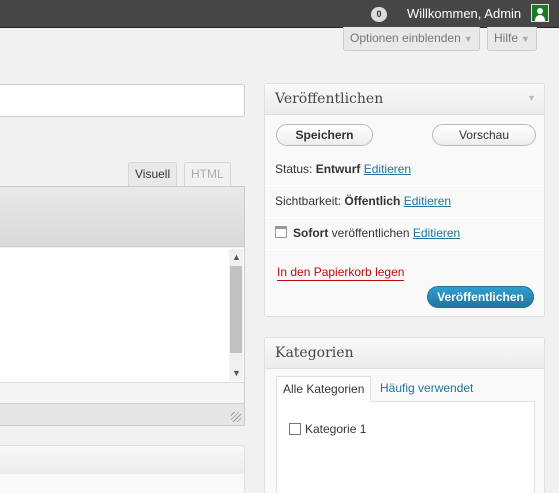 This screenshot has height=493, width=559. Describe the element at coordinates (122, 392) in the screenshot. I see `editor-path-bar` at that location.